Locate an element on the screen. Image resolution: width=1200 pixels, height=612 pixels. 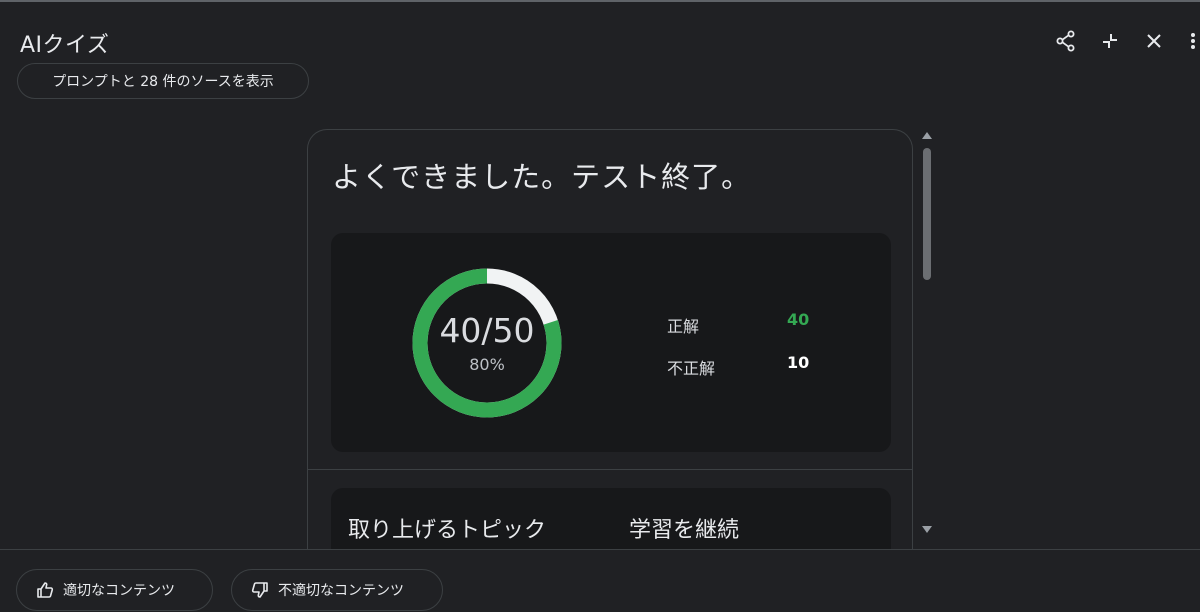
continue-learning-heading: 学習を継続 is located at coordinates (684, 528).